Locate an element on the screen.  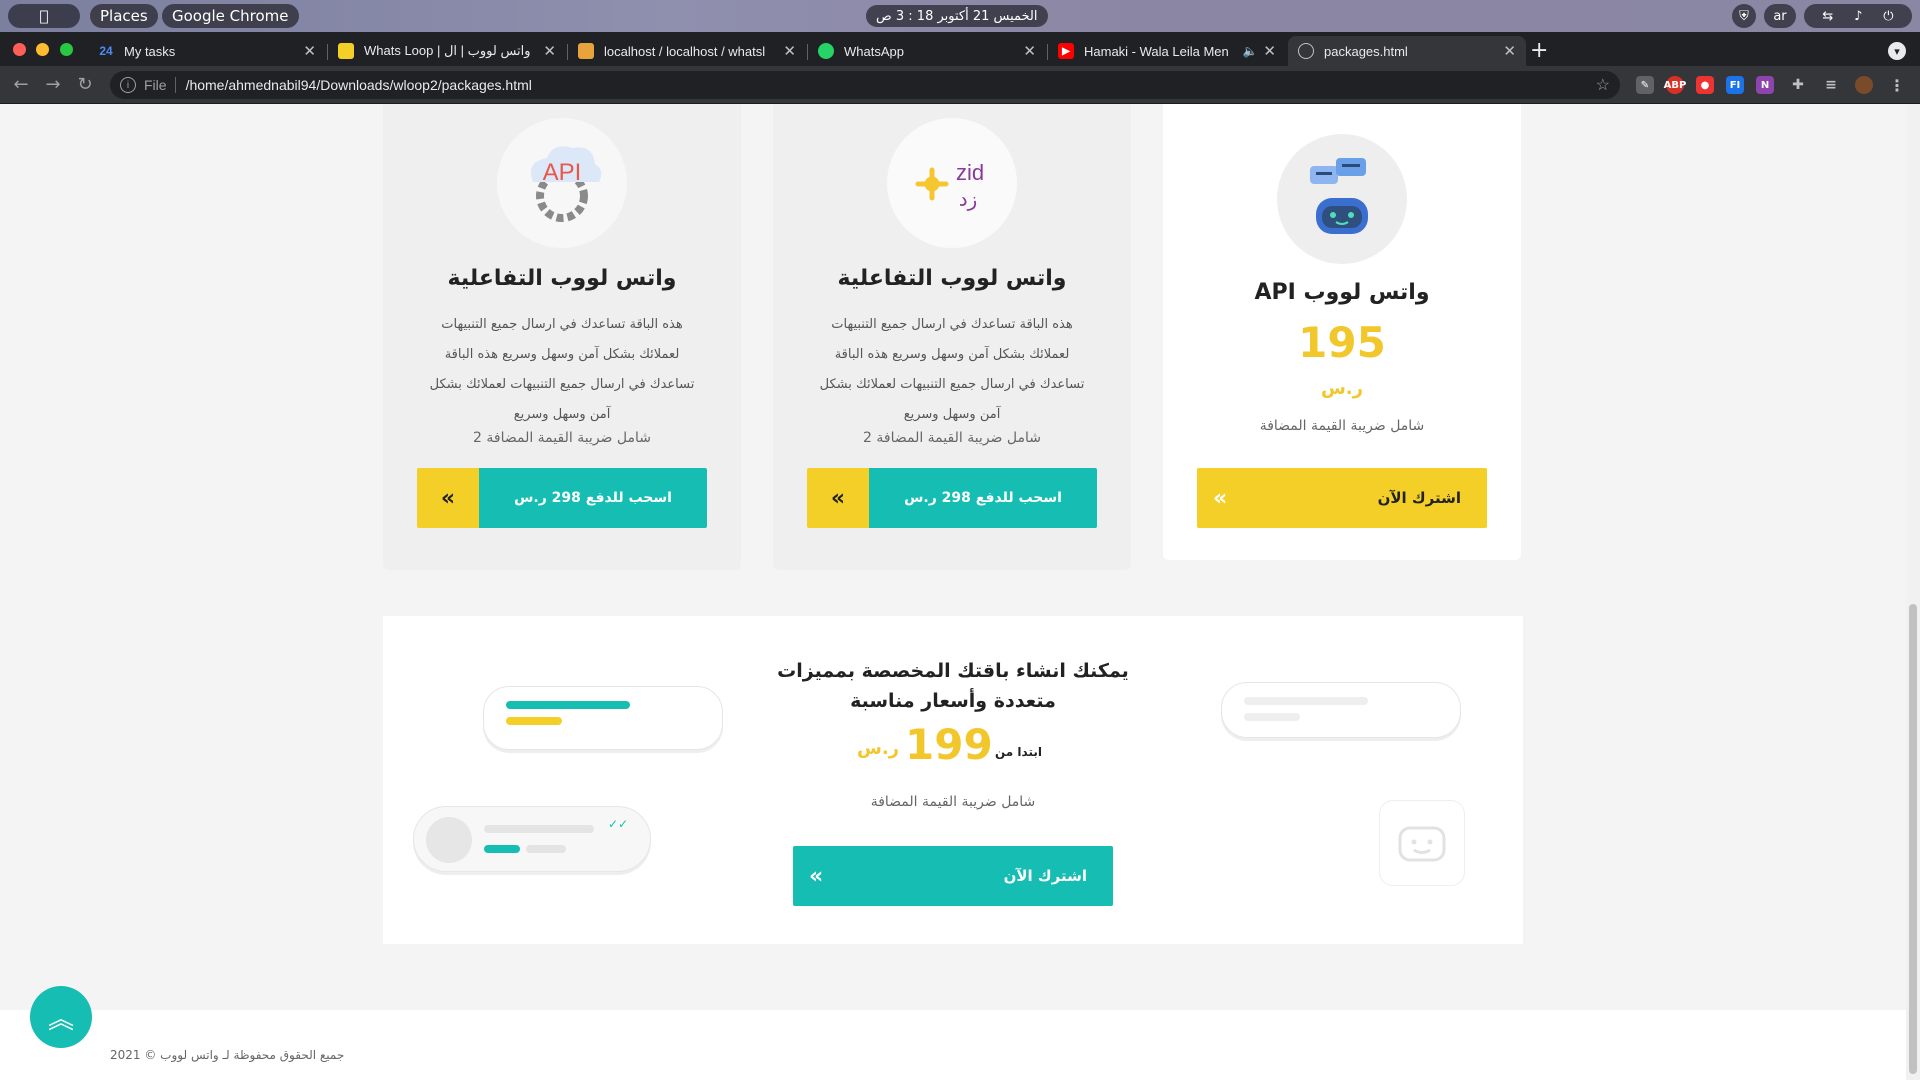
tab-packages: packages.html ✕ is located at coordinates (1407, 51).